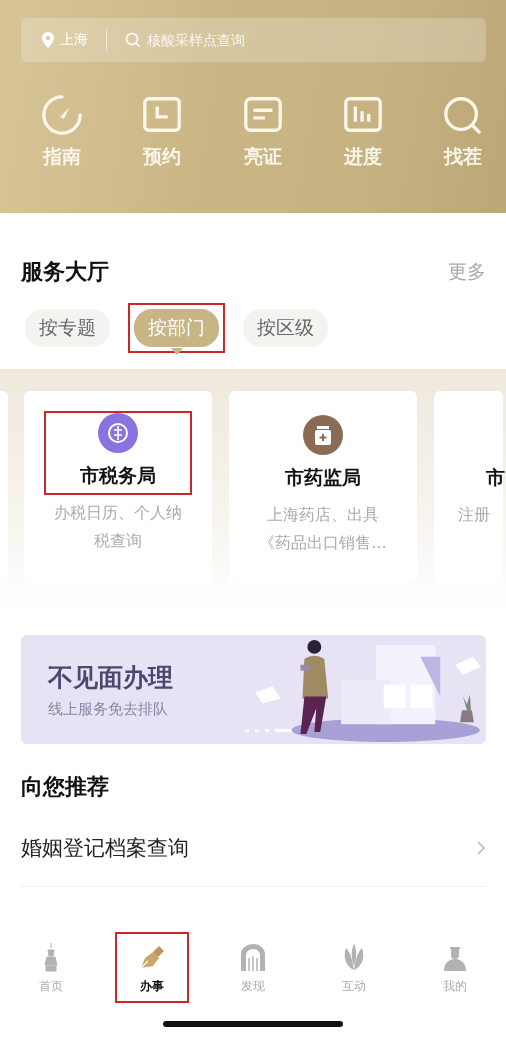  I want to click on shortcut-label: 亮证, so click(262, 157).